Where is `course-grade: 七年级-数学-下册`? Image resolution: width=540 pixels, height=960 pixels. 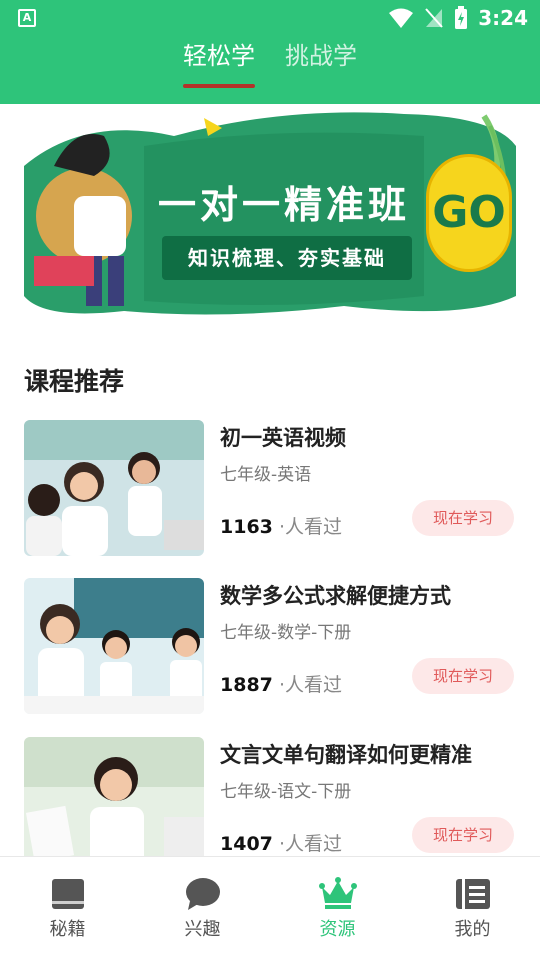 course-grade: 七年级-数学-下册 is located at coordinates (286, 633).